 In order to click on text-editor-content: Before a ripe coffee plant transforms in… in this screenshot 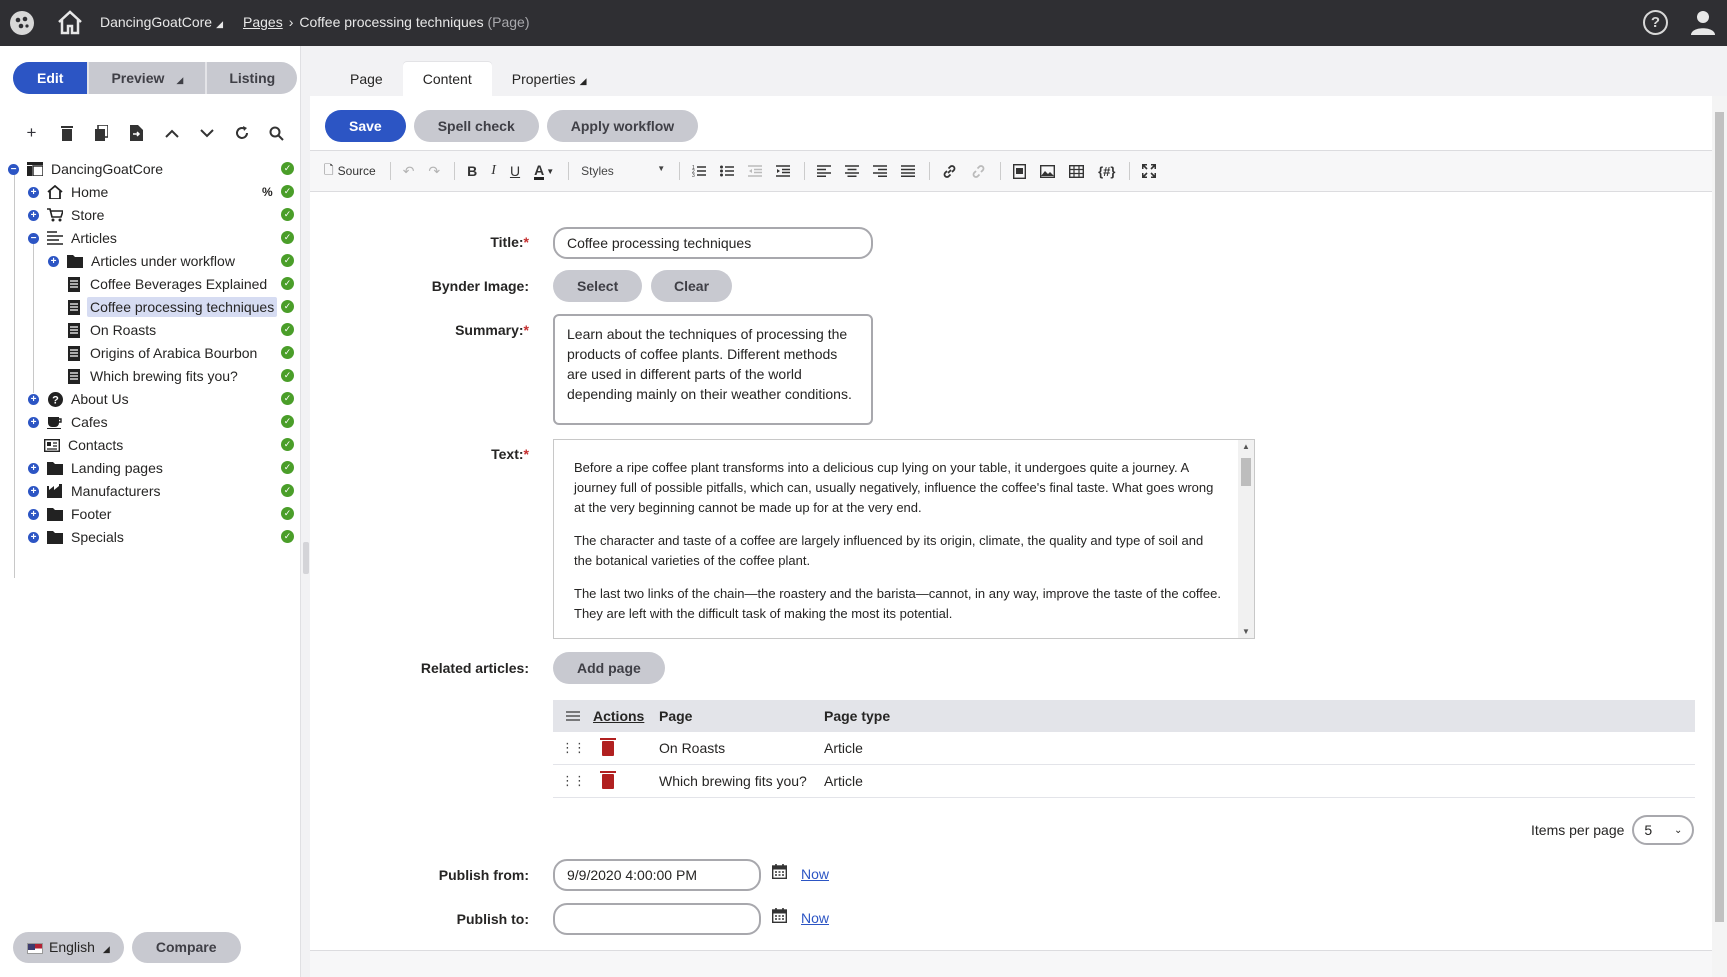, I will do `click(899, 547)`.